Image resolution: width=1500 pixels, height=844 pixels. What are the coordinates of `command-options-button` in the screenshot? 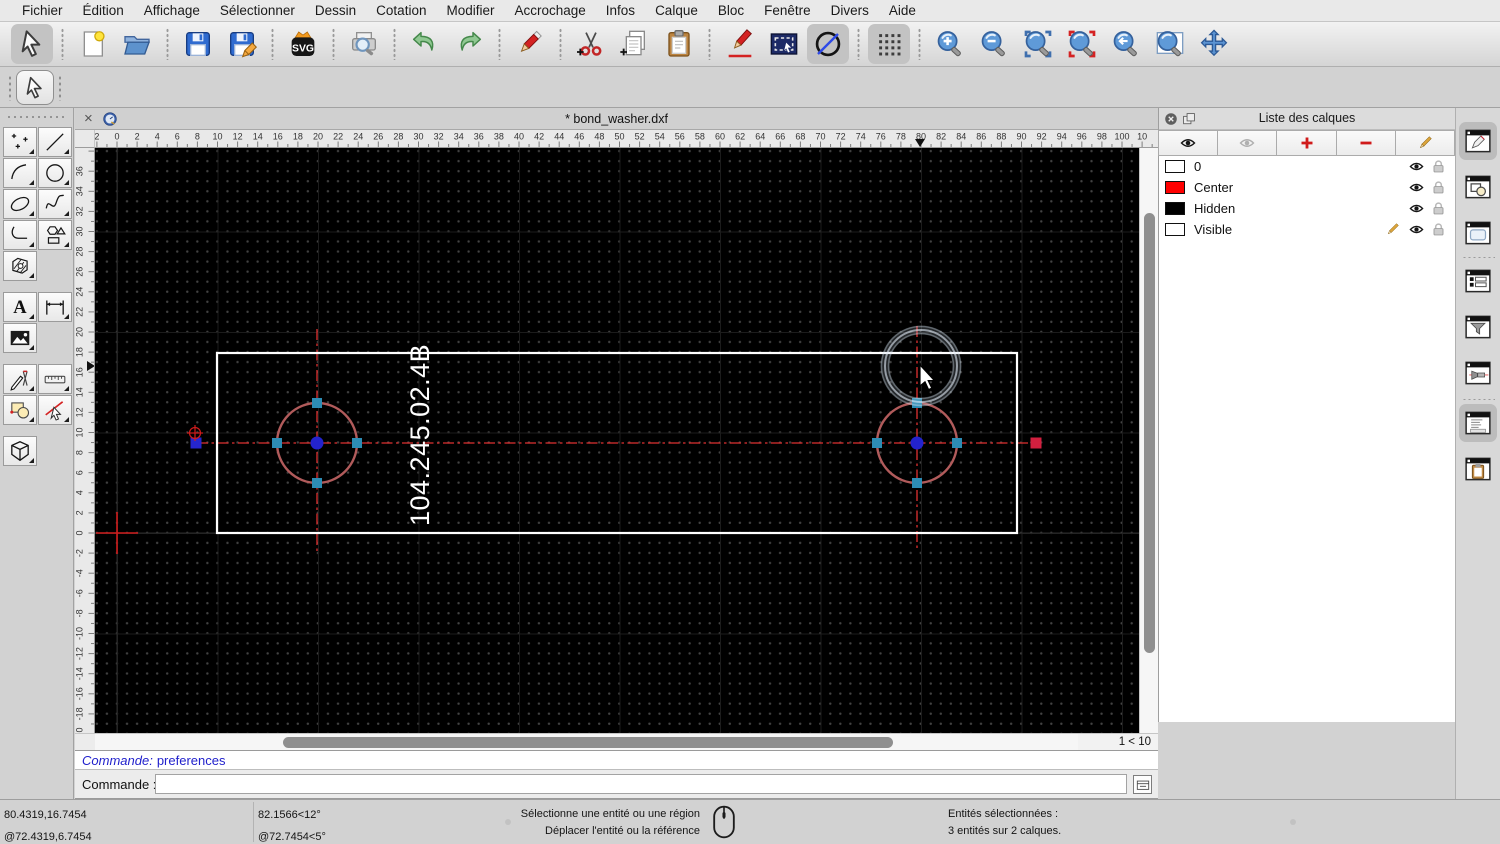 It's located at (1142, 784).